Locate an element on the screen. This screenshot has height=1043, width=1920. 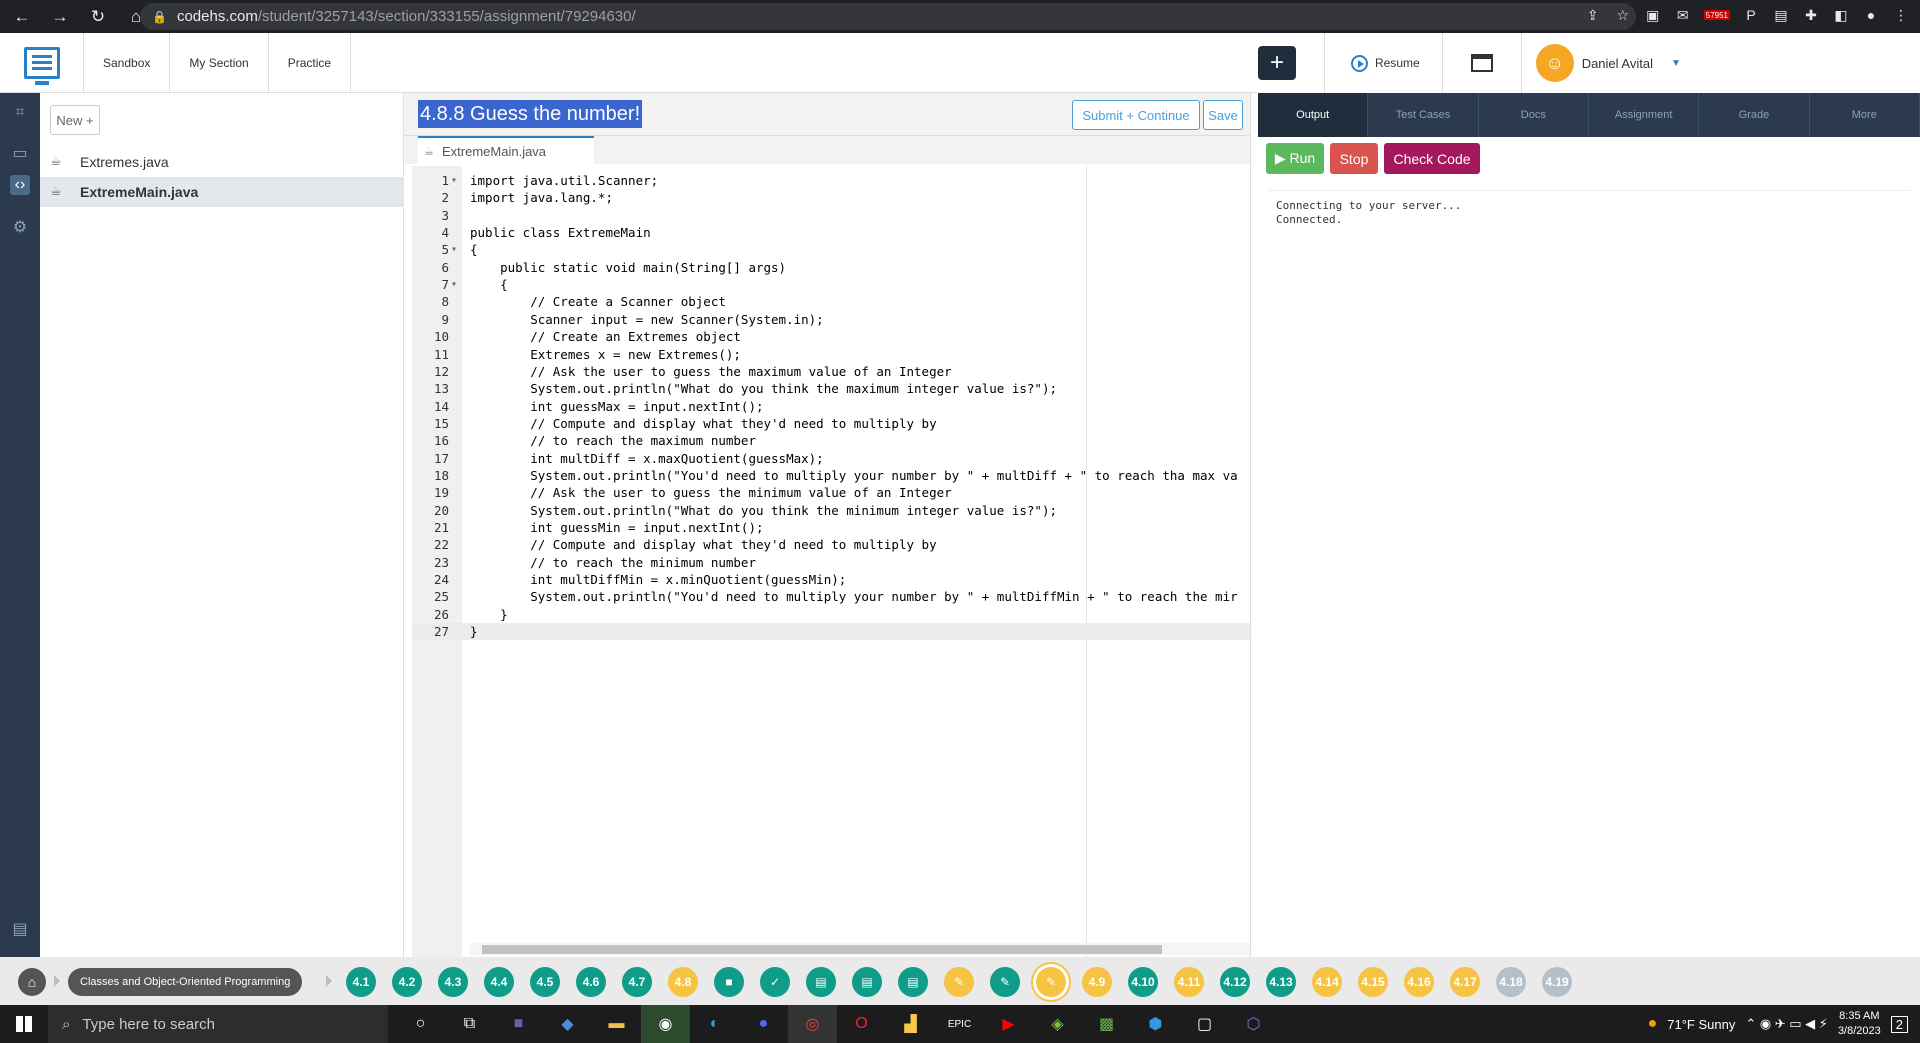
forward-icon: → is located at coordinates (60, 17).